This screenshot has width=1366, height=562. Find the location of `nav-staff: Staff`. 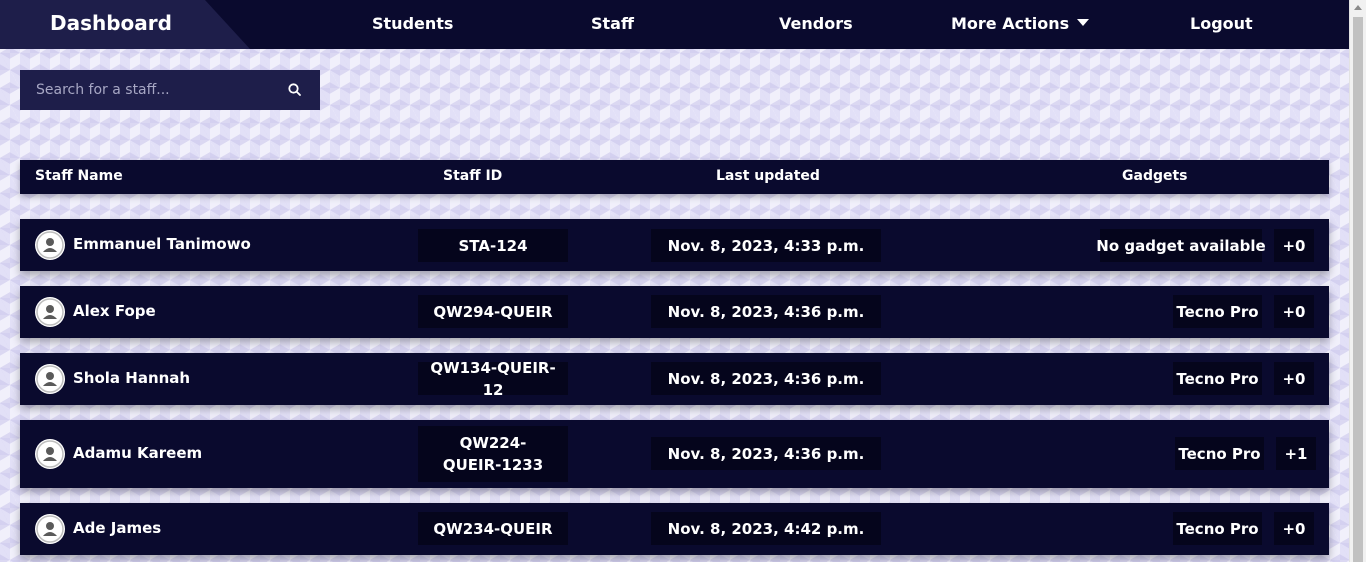

nav-staff: Staff is located at coordinates (612, 23).